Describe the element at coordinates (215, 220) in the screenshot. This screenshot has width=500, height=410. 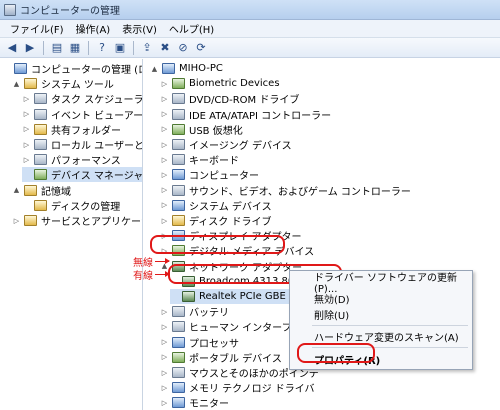
I see `tree-item: ▷ ディスク ドライブ` at that location.